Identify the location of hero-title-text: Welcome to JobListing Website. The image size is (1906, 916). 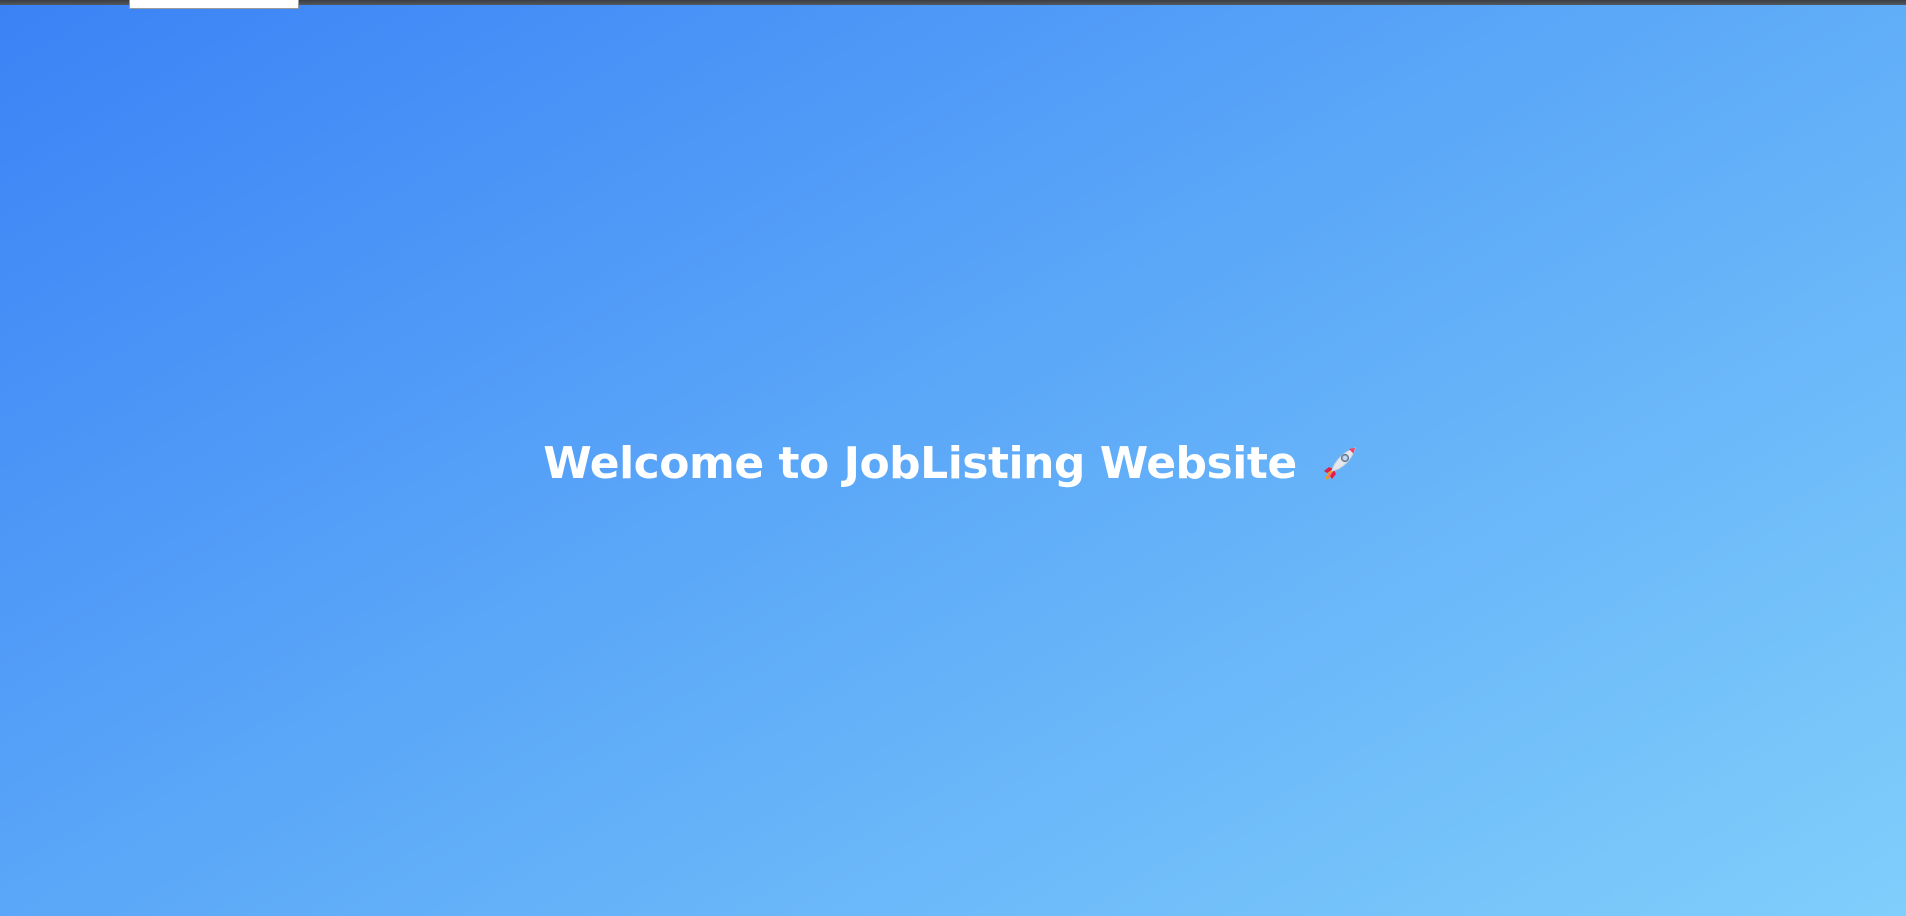
(920, 463).